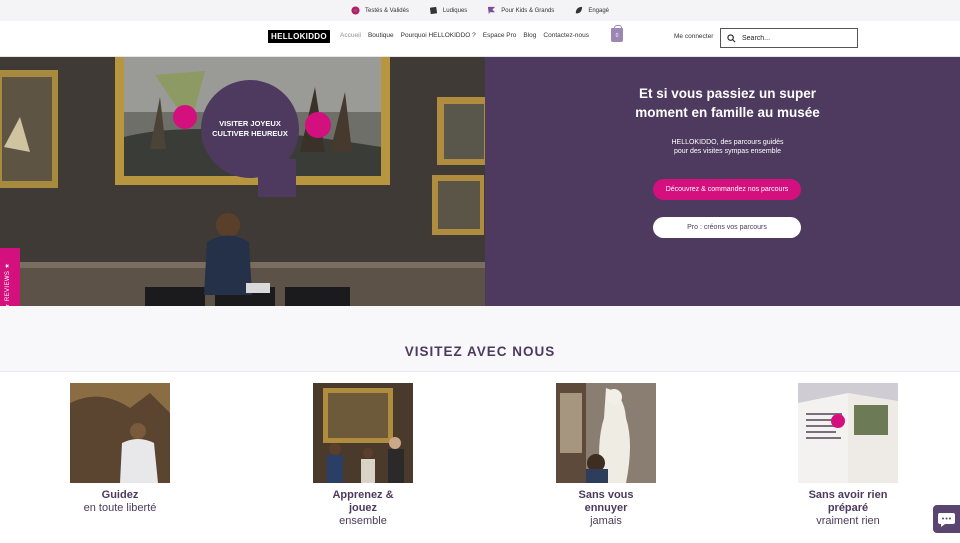 The image size is (960, 543). What do you see at coordinates (480, 339) in the screenshot?
I see `visit-section-band` at bounding box center [480, 339].